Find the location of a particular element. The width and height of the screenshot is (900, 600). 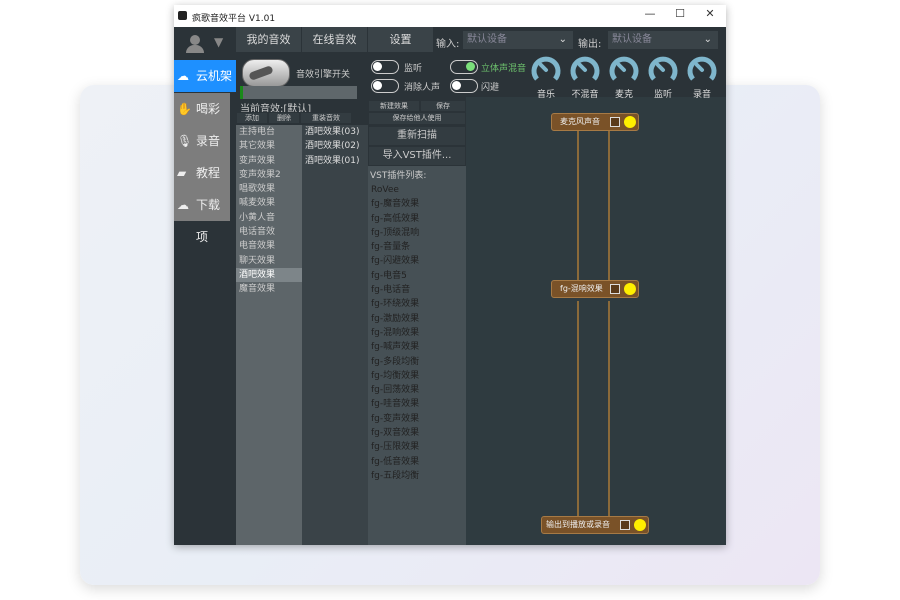

mic-icon: 🎙 is located at coordinates (185, 141).